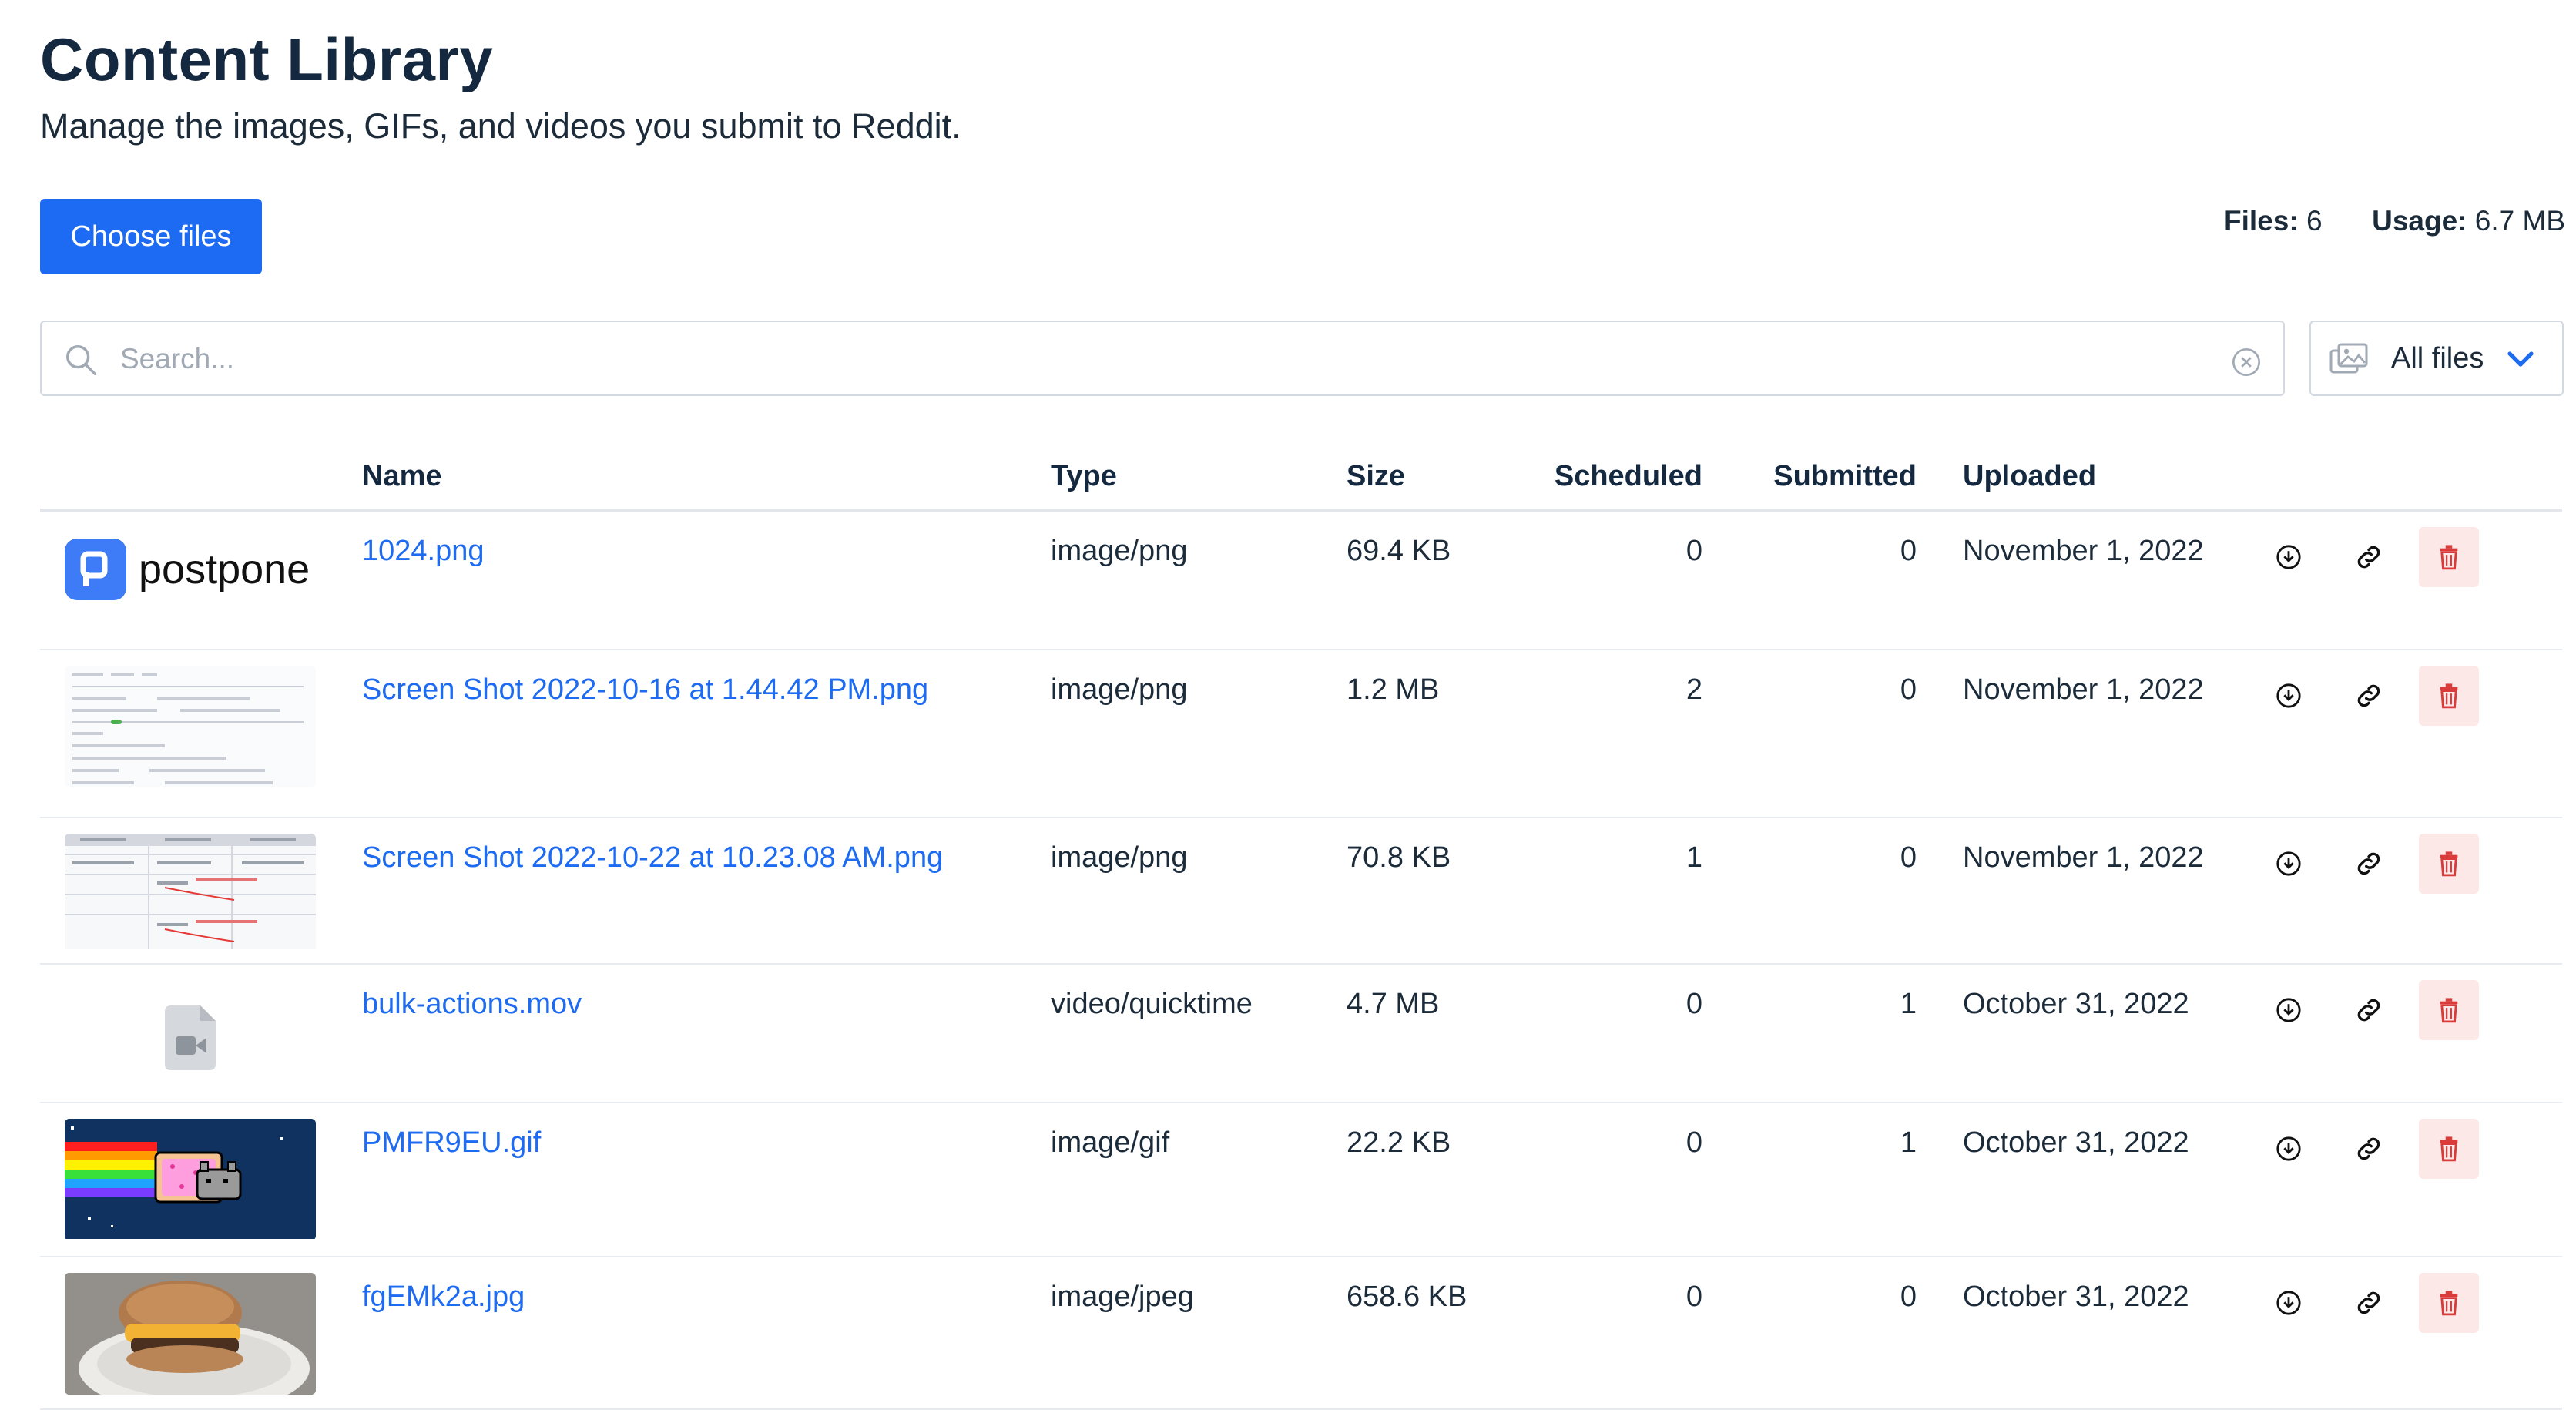 The image size is (2576, 1410). I want to click on thumbnail-cell: postpone, so click(201, 580).